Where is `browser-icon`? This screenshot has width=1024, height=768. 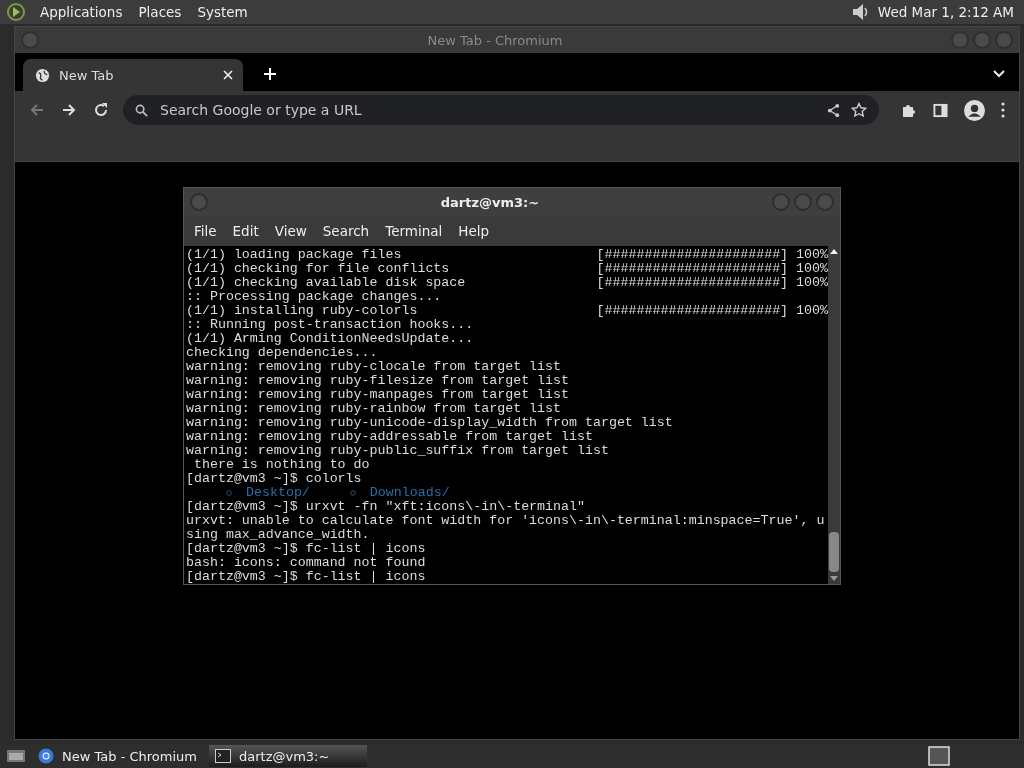
browser-icon is located at coordinates (46, 756).